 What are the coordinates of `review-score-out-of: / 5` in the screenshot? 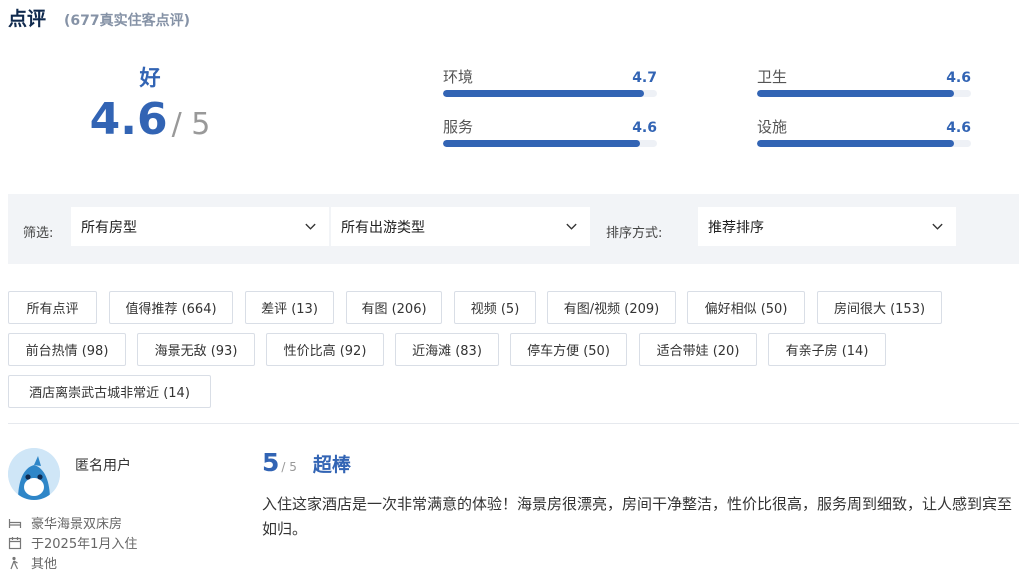 It's located at (289, 467).